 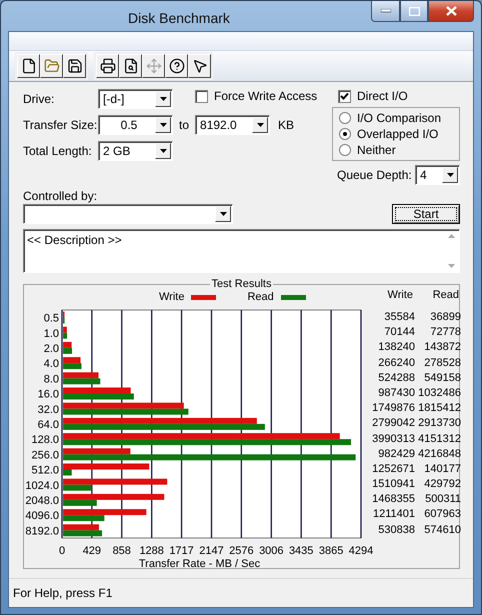 I want to click on table-cell-text: 36899, so click(x=445, y=317).